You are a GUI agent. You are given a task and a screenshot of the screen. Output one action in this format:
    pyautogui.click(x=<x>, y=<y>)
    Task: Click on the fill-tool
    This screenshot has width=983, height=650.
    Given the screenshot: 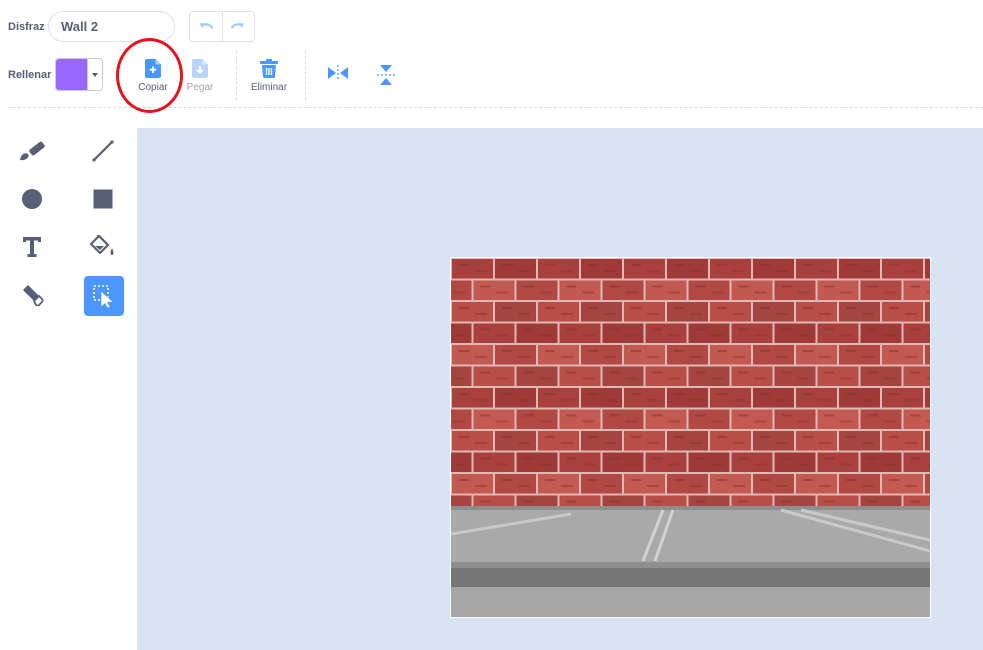 What is the action you would take?
    pyautogui.click(x=103, y=247)
    